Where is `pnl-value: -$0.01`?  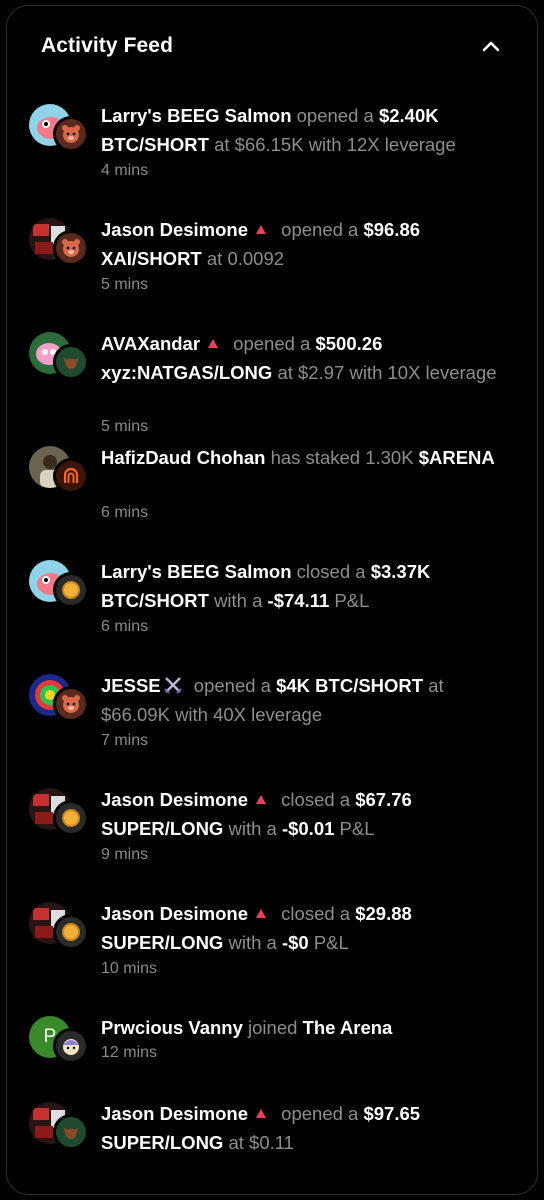 pnl-value: -$0.01 is located at coordinates (308, 828).